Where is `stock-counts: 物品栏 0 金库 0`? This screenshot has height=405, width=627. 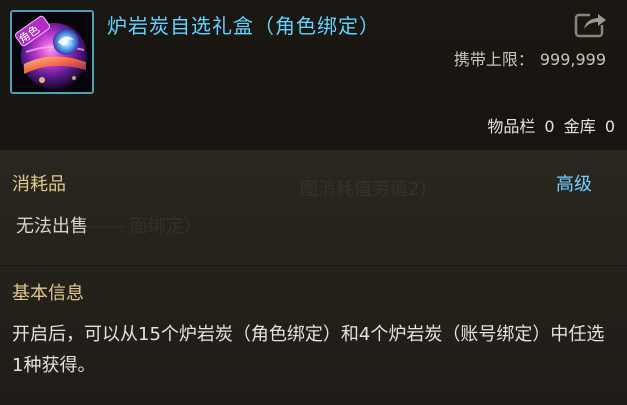
stock-counts: 物品栏 0 金库 0 is located at coordinates (551, 125).